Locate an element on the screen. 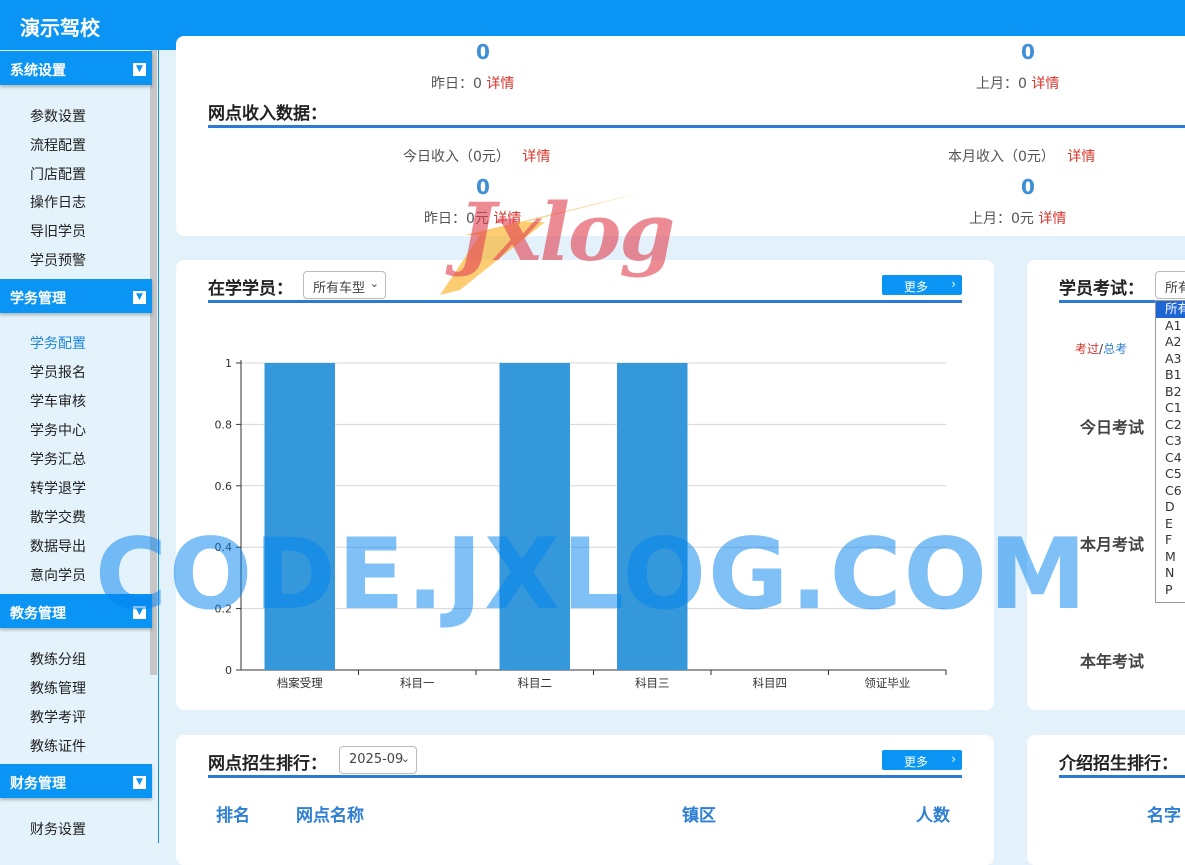  x-tick-label: 档案受理 is located at coordinates (300, 683).